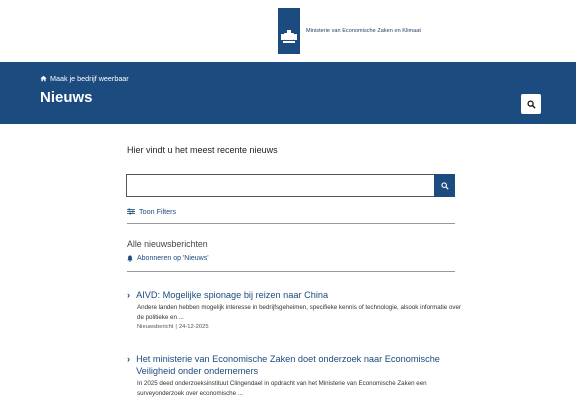 Image resolution: width=576 pixels, height=406 pixels. I want to click on home-icon, so click(43, 78).